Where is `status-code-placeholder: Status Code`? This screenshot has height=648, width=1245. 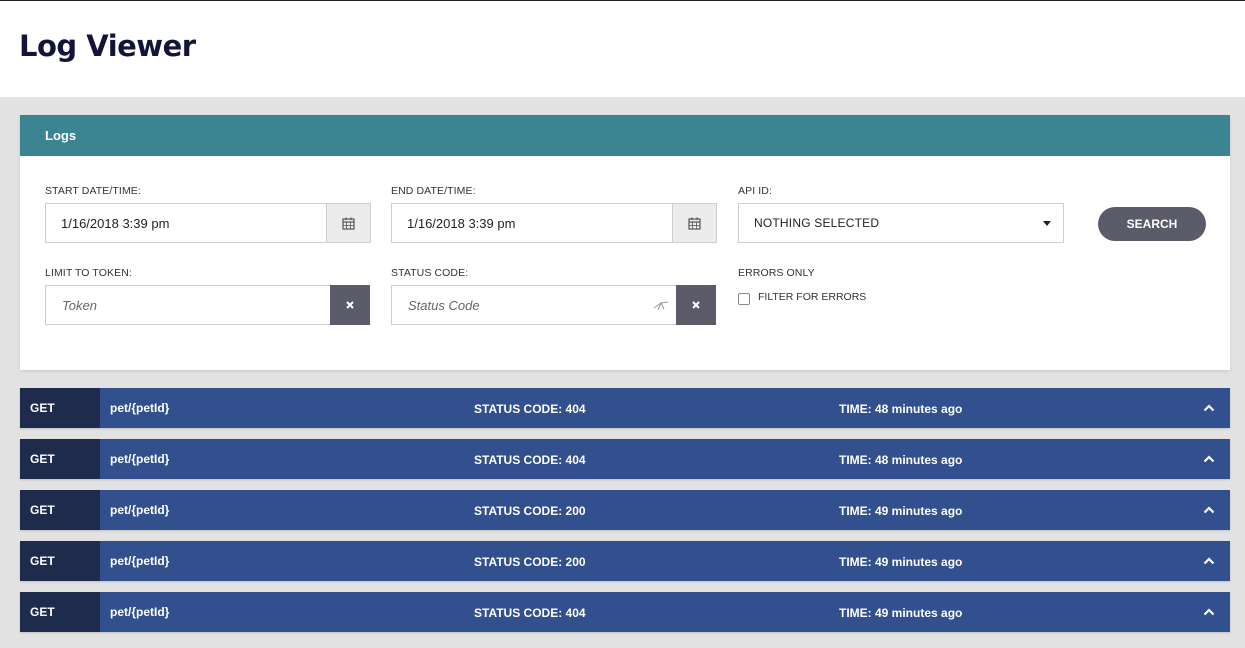
status-code-placeholder: Status Code is located at coordinates (444, 305).